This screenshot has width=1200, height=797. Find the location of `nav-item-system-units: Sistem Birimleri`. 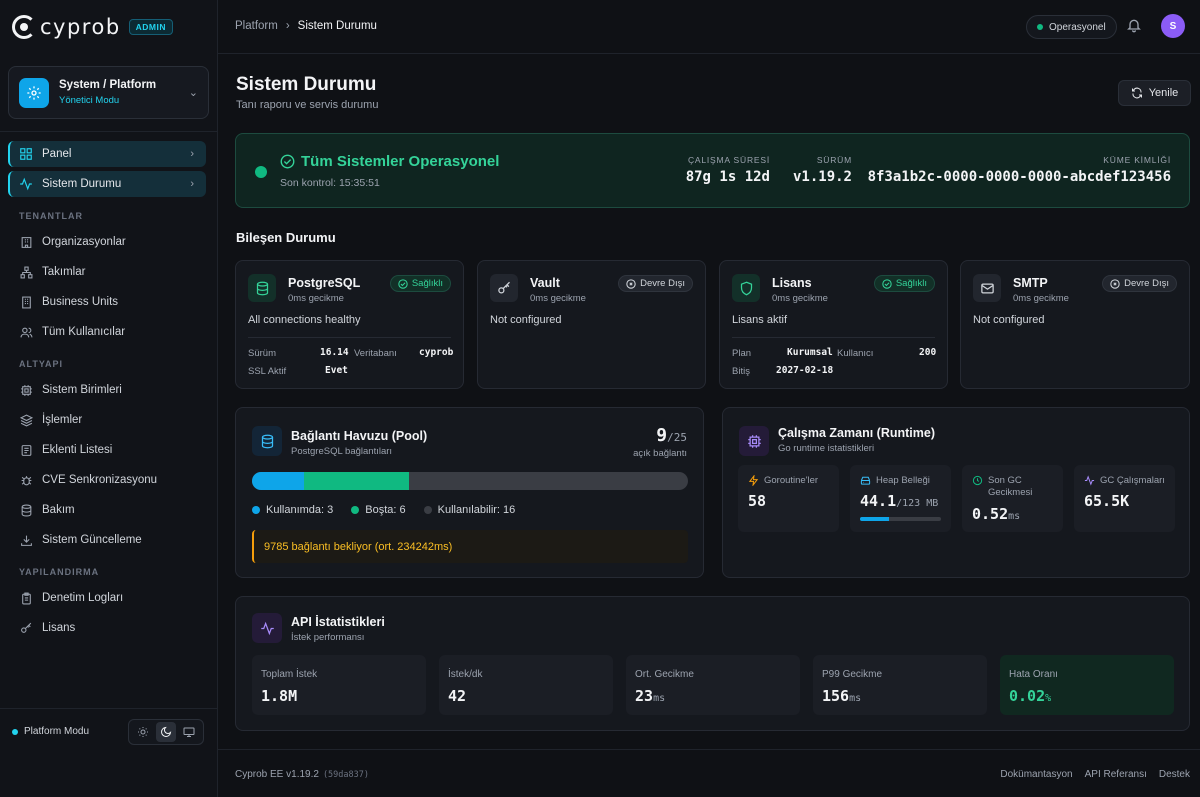

nav-item-system-units: Sistem Birimleri is located at coordinates (107, 390).